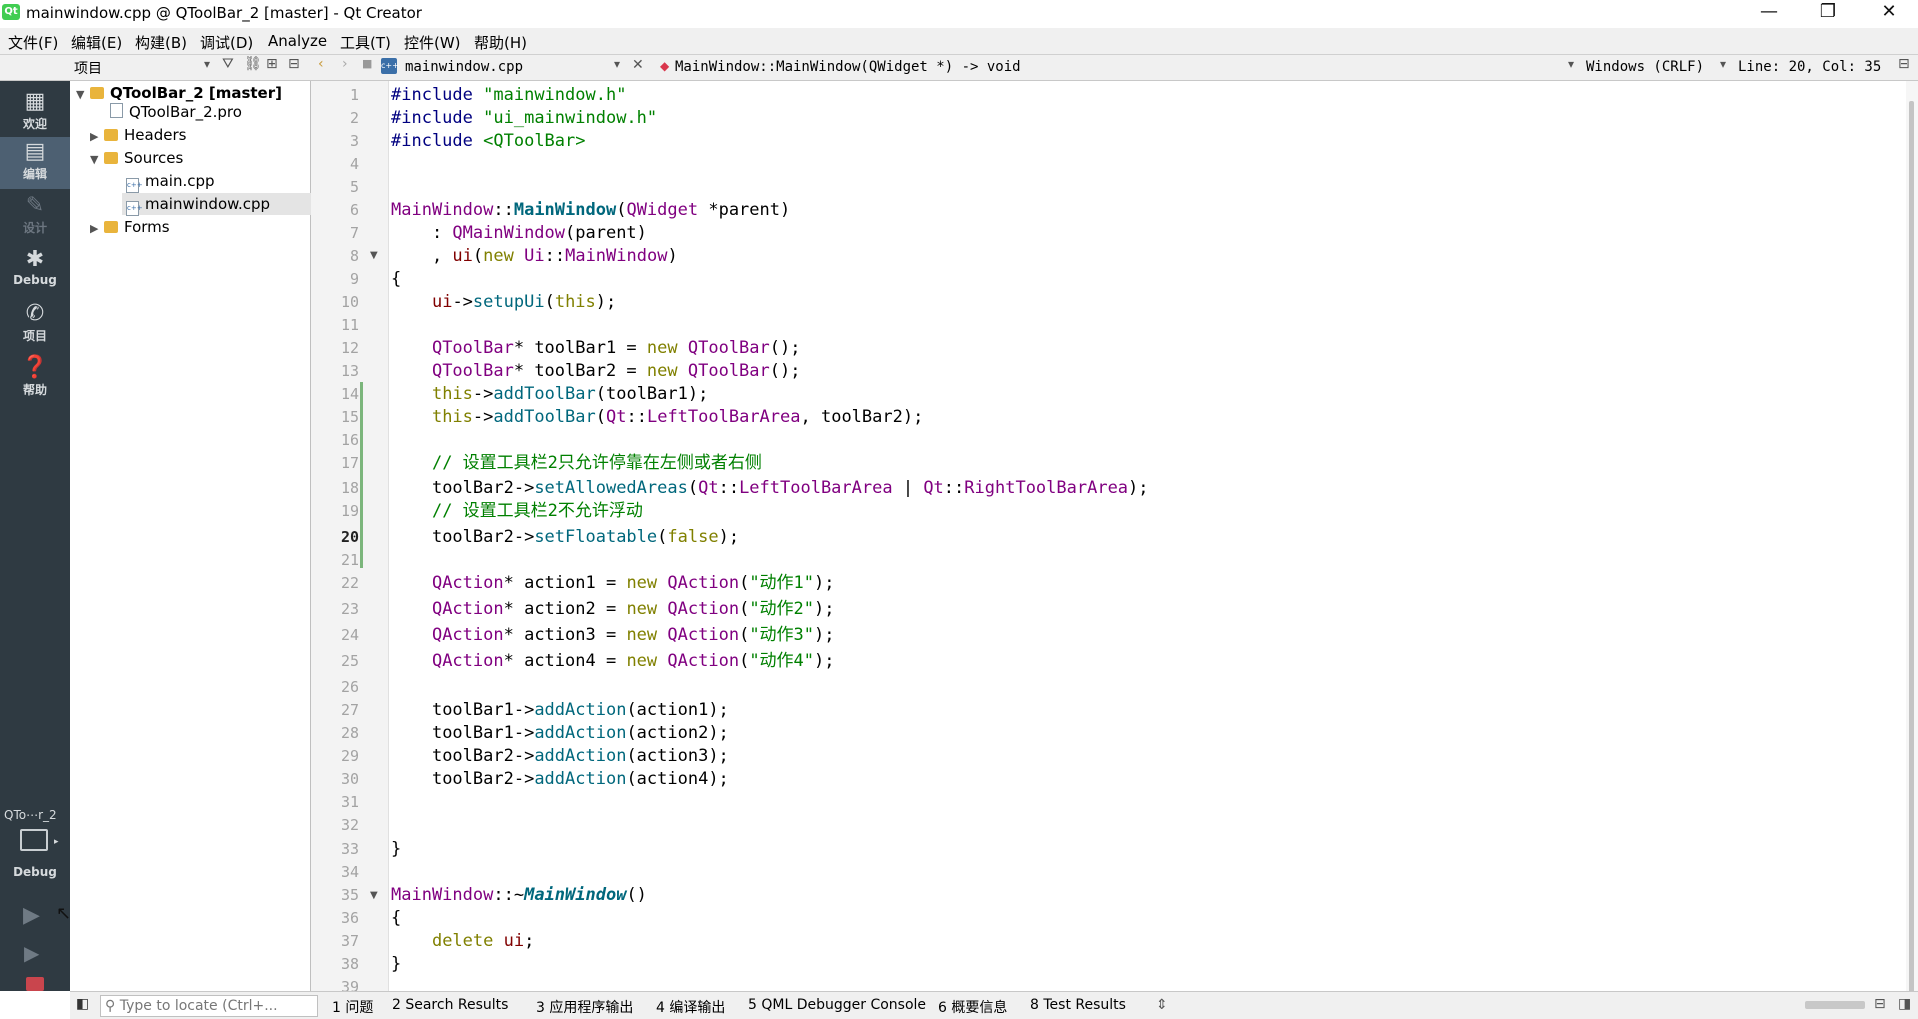 Image resolution: width=1918 pixels, height=1019 pixels. Describe the element at coordinates (361, 475) in the screenshot. I see `change-marker` at that location.